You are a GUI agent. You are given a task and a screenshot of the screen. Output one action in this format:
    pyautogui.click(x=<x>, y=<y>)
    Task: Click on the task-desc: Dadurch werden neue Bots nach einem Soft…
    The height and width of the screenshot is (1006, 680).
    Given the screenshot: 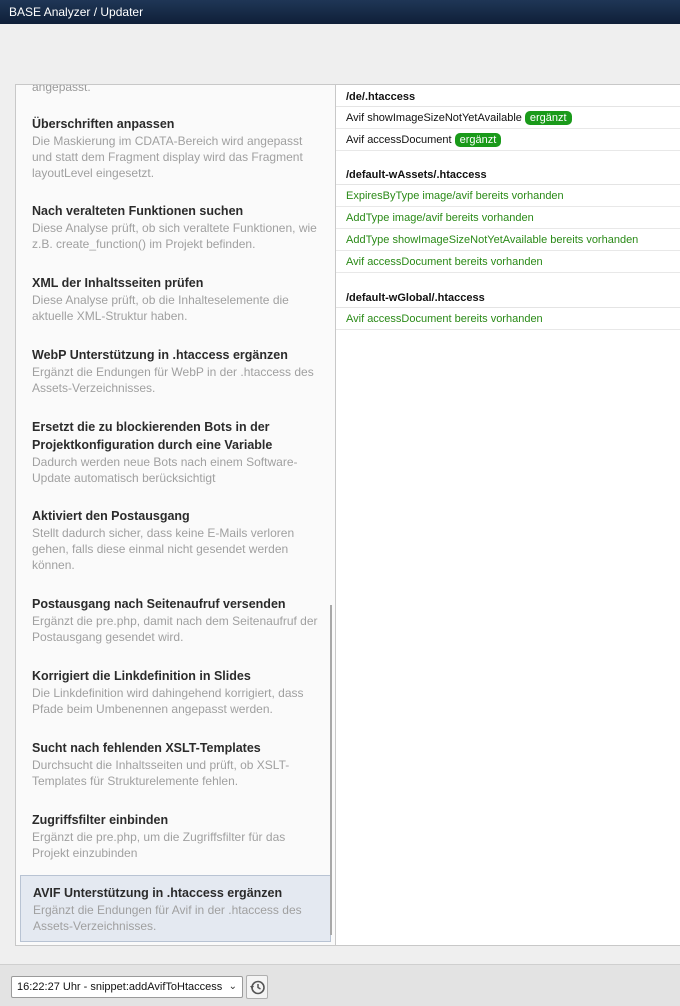 What is the action you would take?
    pyautogui.click(x=165, y=470)
    